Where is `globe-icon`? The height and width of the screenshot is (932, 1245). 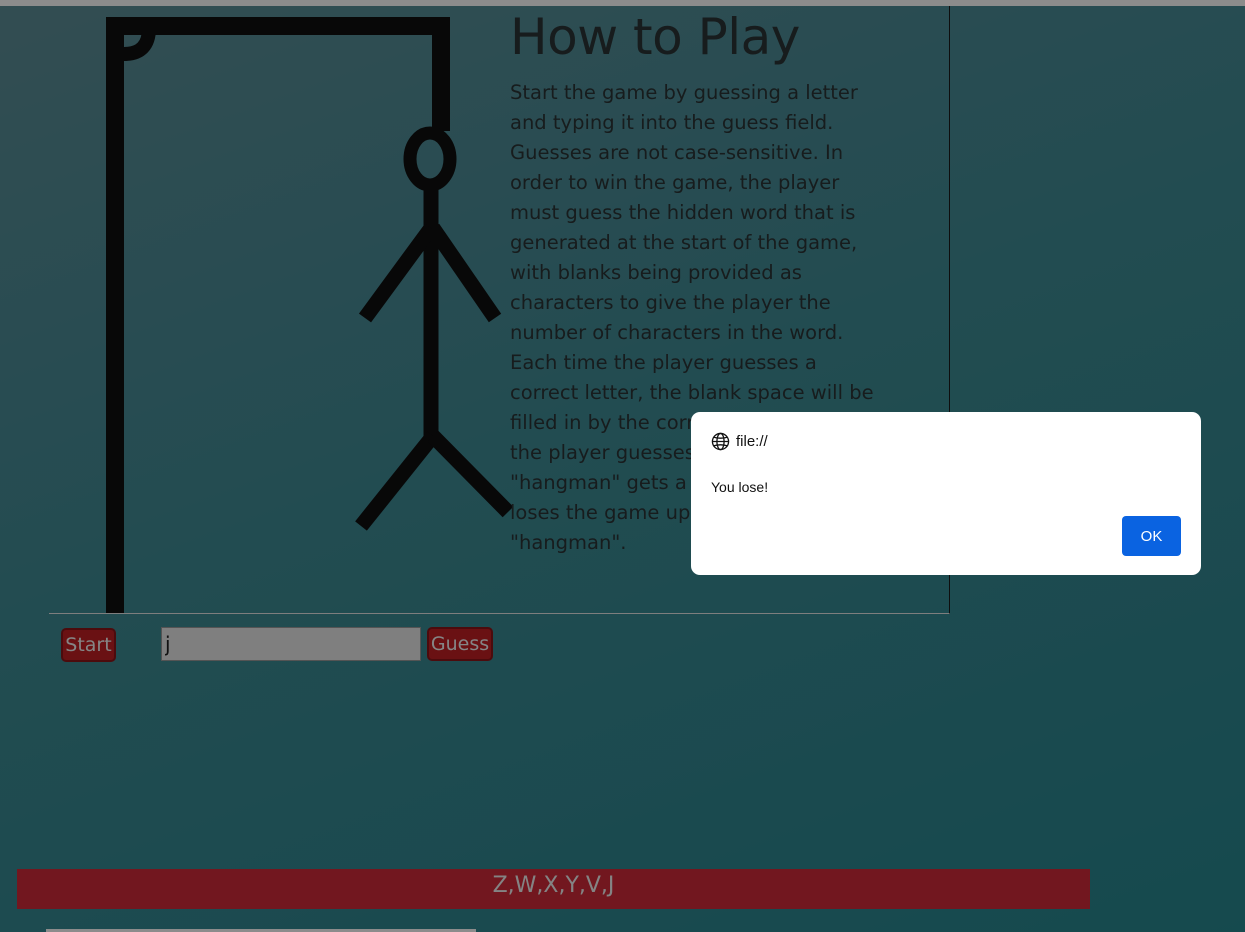
globe-icon is located at coordinates (720, 441).